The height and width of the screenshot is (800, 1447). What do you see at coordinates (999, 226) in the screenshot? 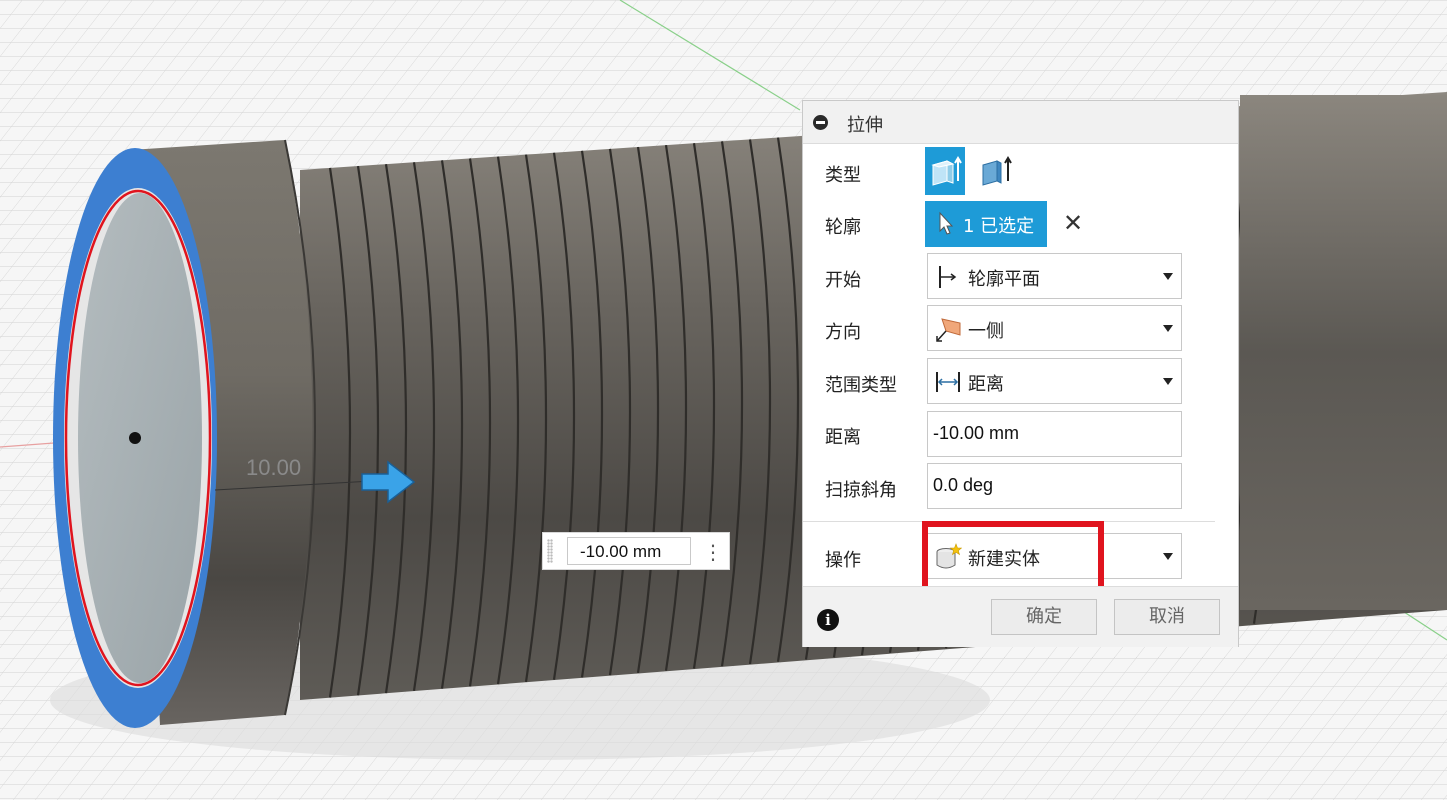
I see `profile-selection-text: 1 已选定` at bounding box center [999, 226].